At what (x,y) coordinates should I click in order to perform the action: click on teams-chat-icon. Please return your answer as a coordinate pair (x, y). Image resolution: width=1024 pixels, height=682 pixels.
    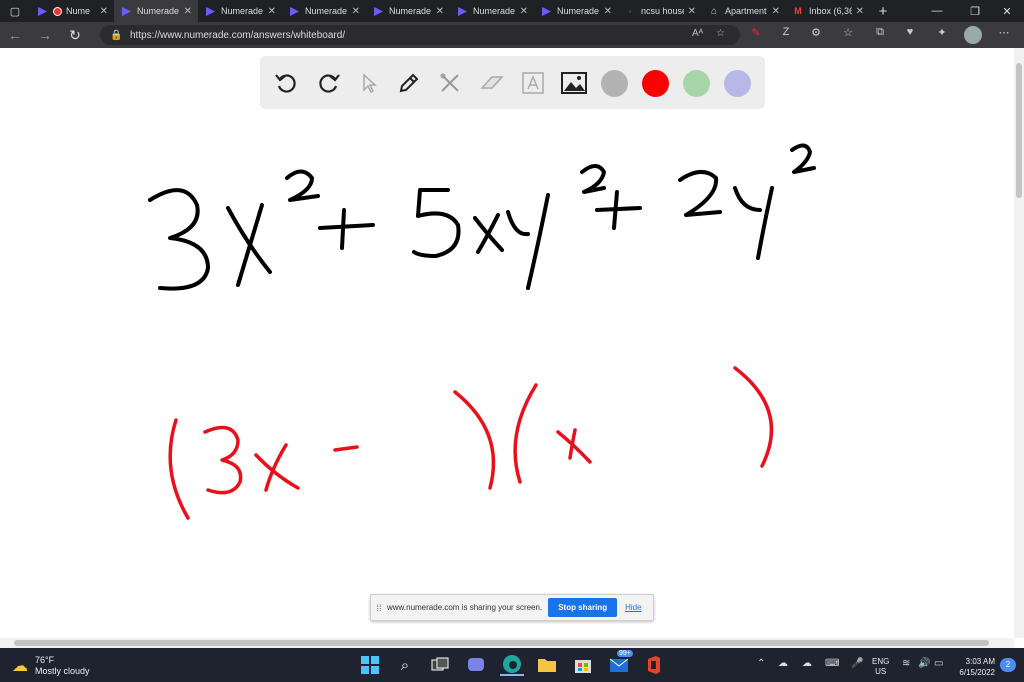
    Looking at the image, I should click on (476, 665).